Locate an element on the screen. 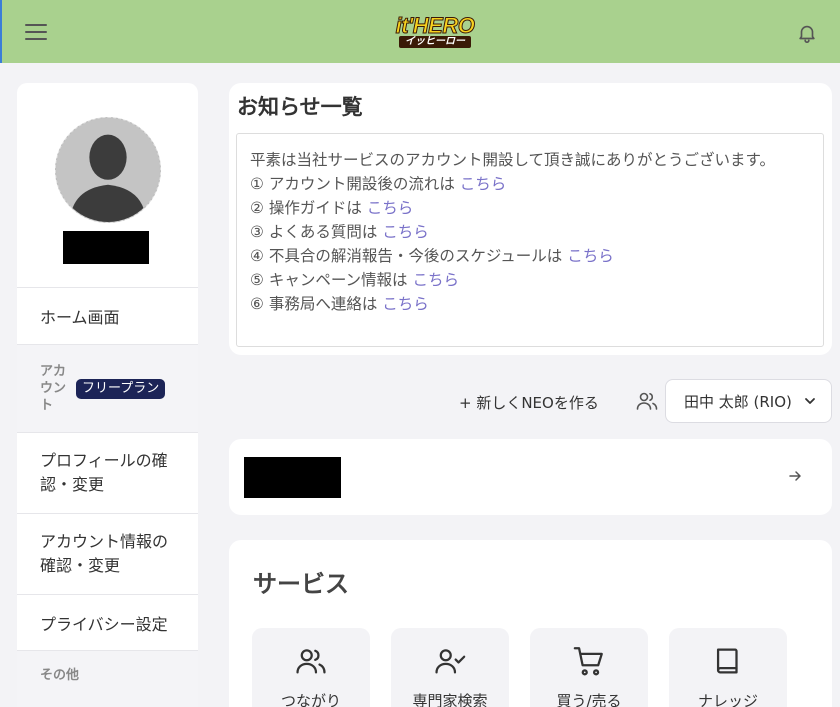  notice-line-bugs: ④ 不具合の解消報告・今後のスケジュールは こちら is located at coordinates (432, 256).